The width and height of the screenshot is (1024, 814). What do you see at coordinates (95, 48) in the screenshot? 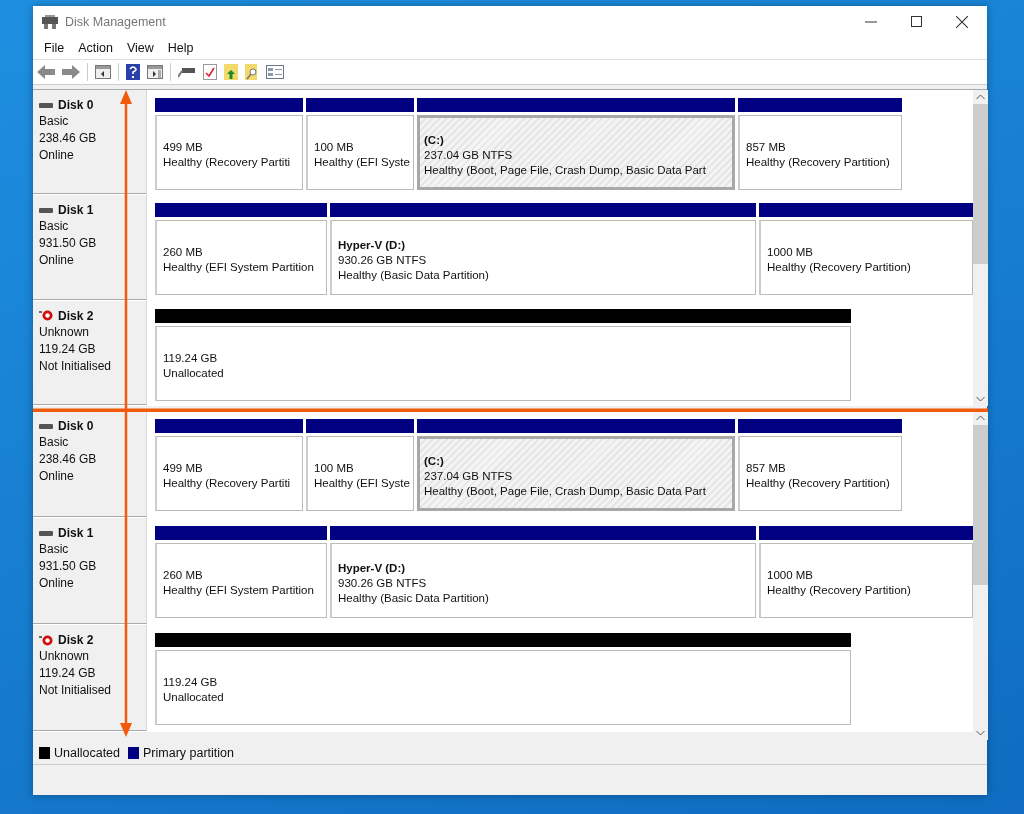
I see `menu-item: Action` at bounding box center [95, 48].